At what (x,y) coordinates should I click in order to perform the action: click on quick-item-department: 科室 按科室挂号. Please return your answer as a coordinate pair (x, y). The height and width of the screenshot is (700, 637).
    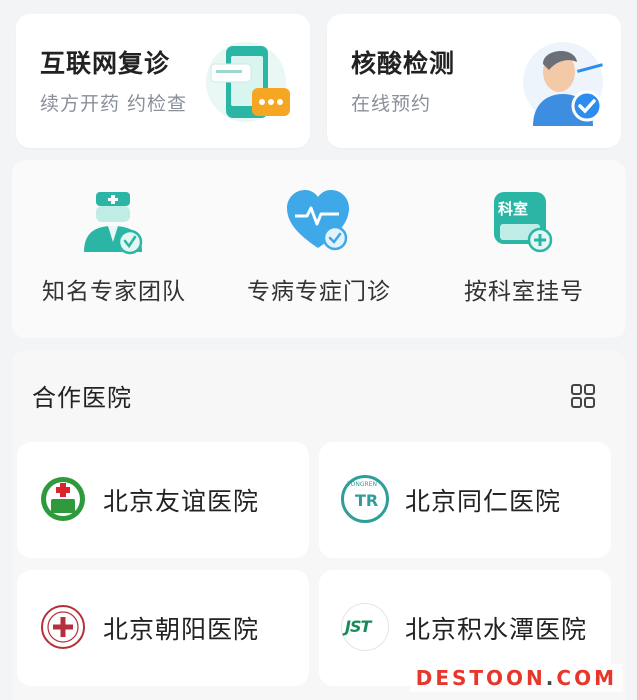
    Looking at the image, I should click on (524, 249).